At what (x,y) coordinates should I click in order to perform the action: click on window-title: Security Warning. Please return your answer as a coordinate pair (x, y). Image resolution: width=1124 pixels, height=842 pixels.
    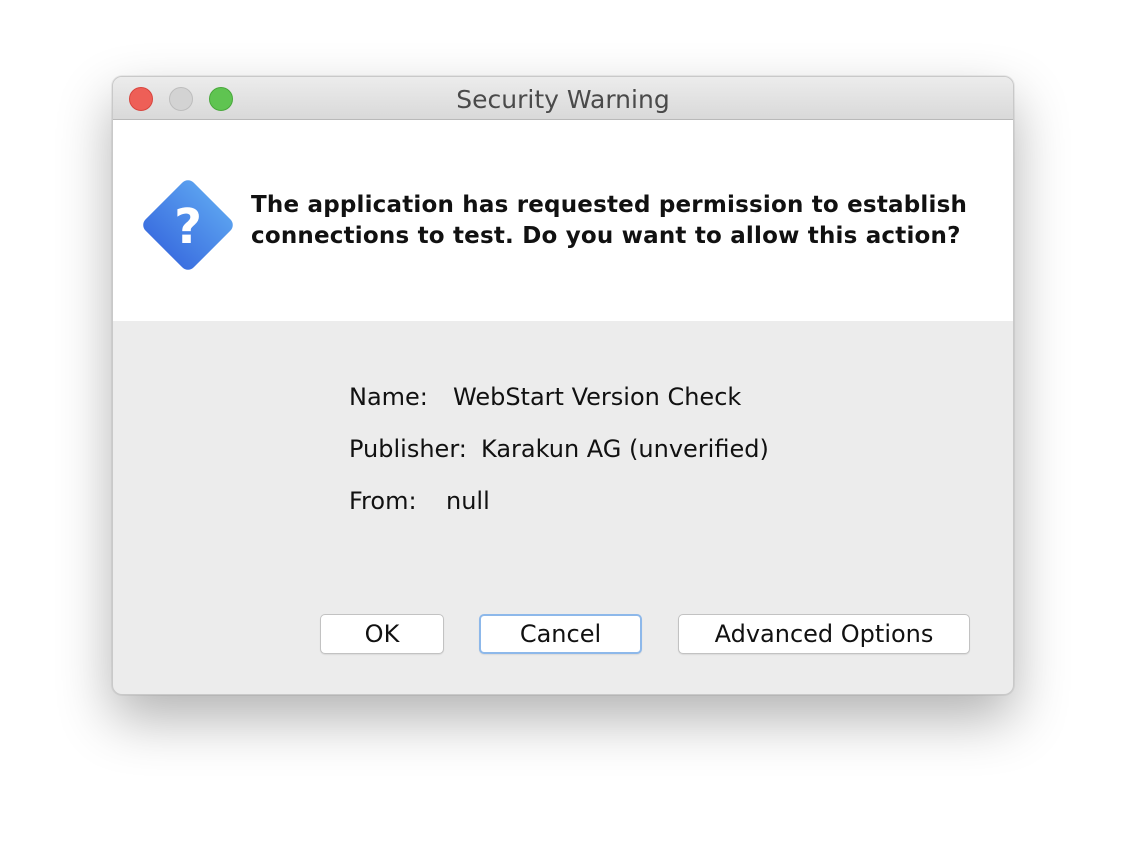
    Looking at the image, I should click on (563, 99).